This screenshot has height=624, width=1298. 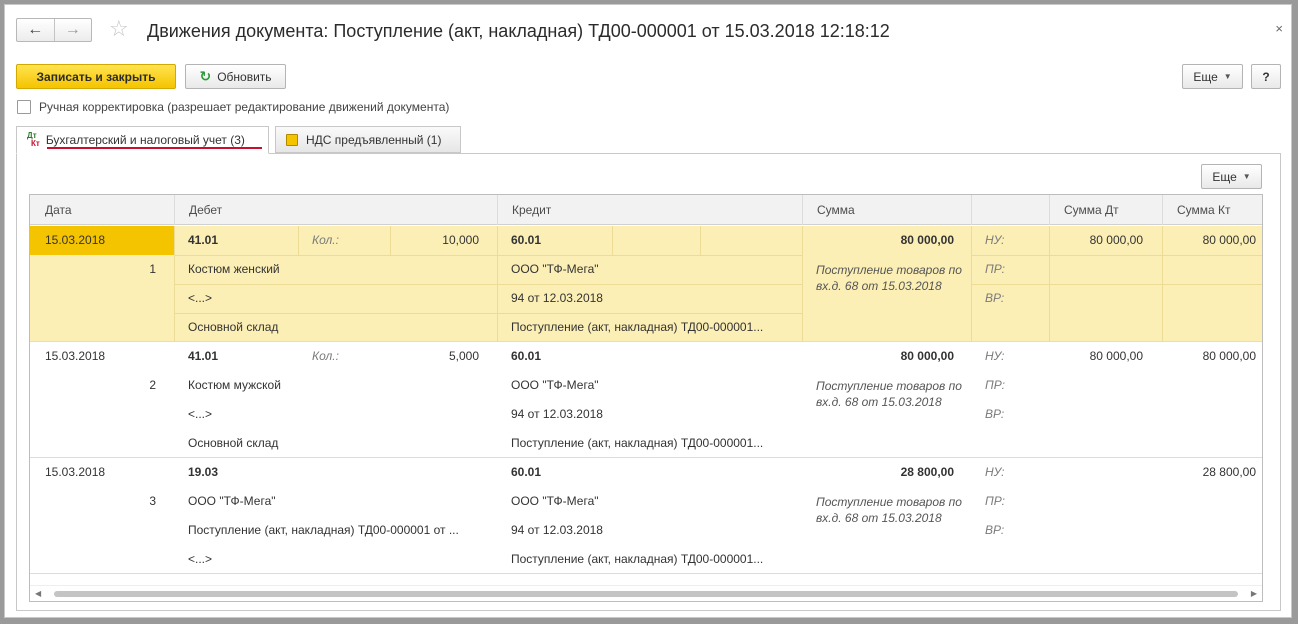 I want to click on back-arrow-icon: ←, so click(x=35, y=30).